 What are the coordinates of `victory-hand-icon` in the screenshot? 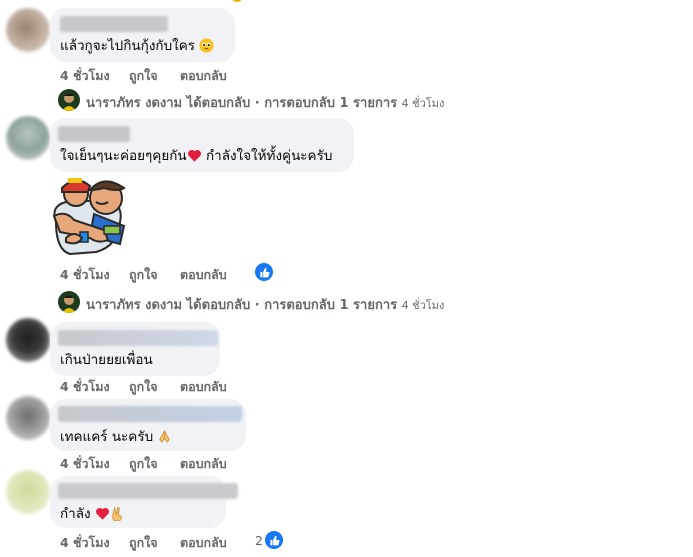 It's located at (117, 513).